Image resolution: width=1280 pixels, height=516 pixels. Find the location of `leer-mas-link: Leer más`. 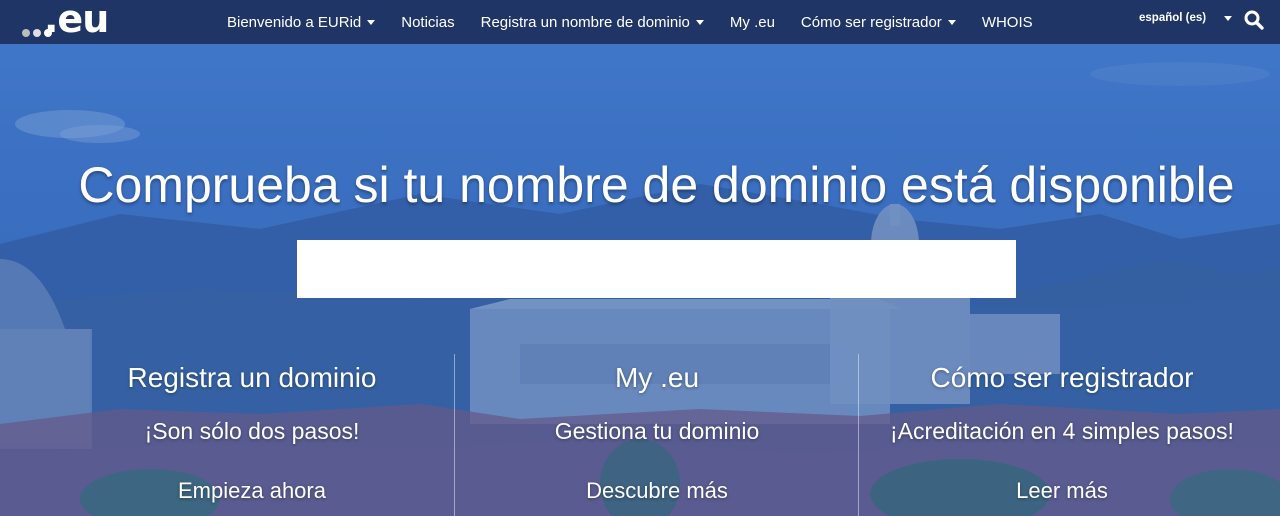

leer-mas-link: Leer más is located at coordinates (1062, 491).